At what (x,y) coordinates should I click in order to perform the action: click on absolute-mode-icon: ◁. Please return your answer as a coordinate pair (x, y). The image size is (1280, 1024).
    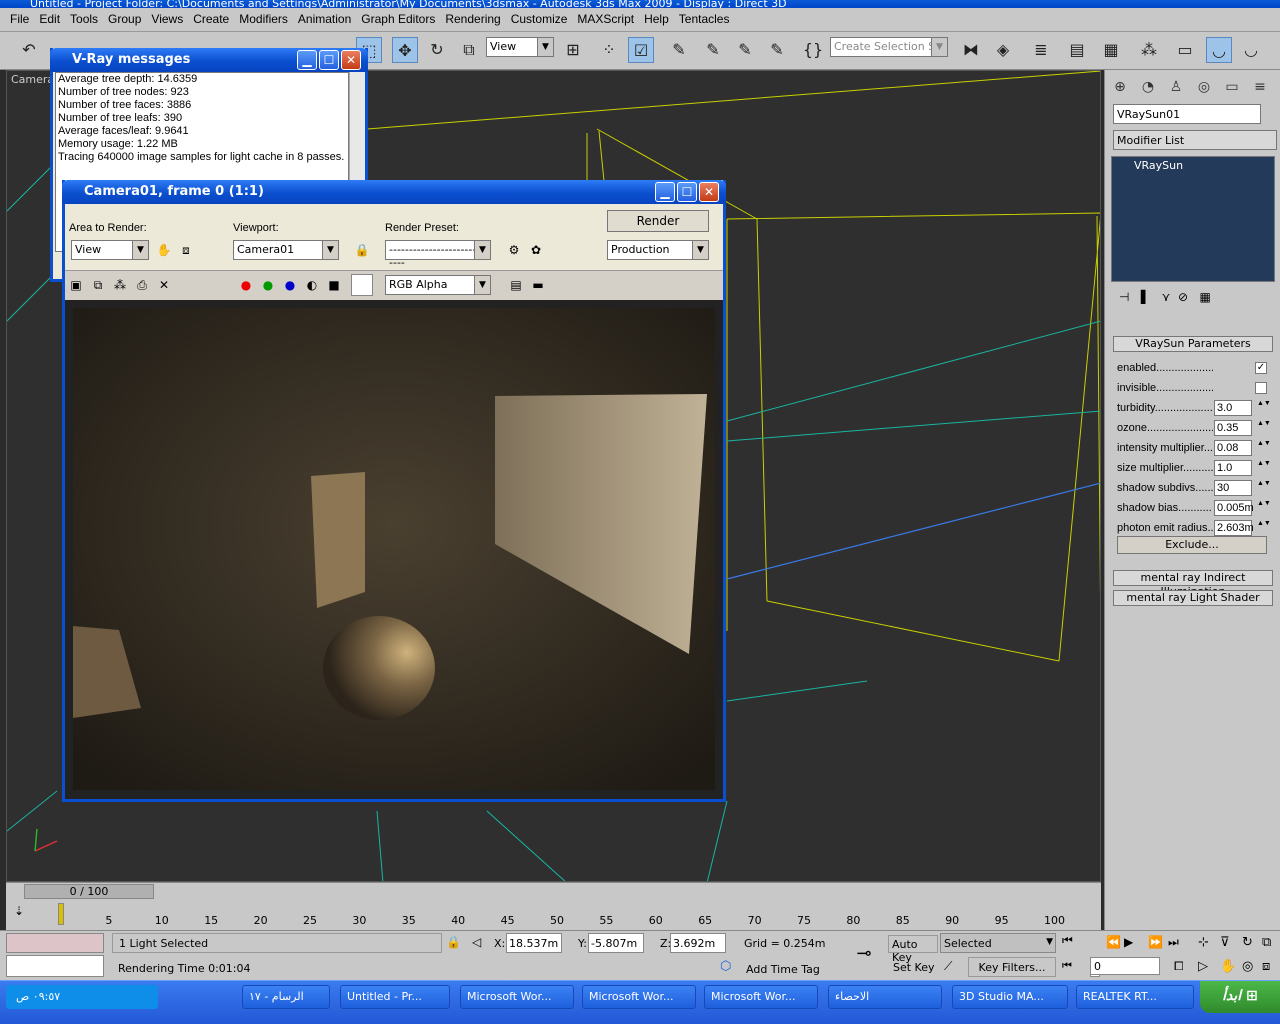
    Looking at the image, I should click on (476, 942).